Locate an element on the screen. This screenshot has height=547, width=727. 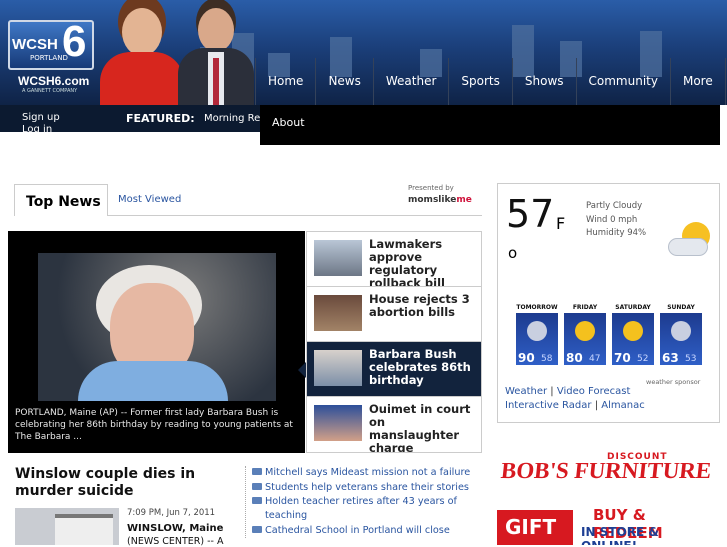
dropdown-item-about: About is located at coordinates (288, 122).